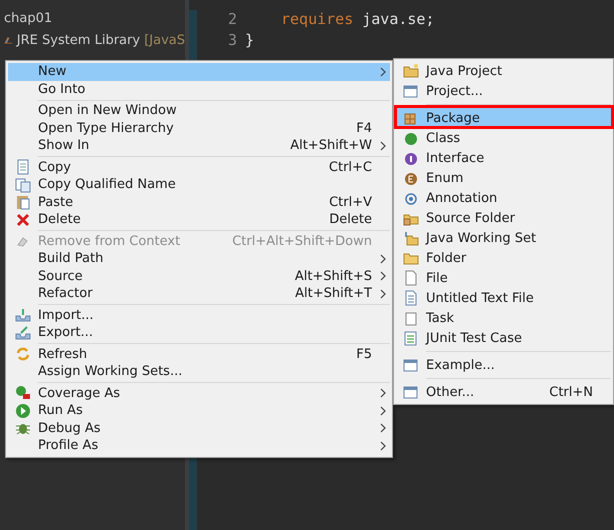 This screenshot has height=530, width=614. I want to click on menu-item: Open in New Window, so click(199, 111).